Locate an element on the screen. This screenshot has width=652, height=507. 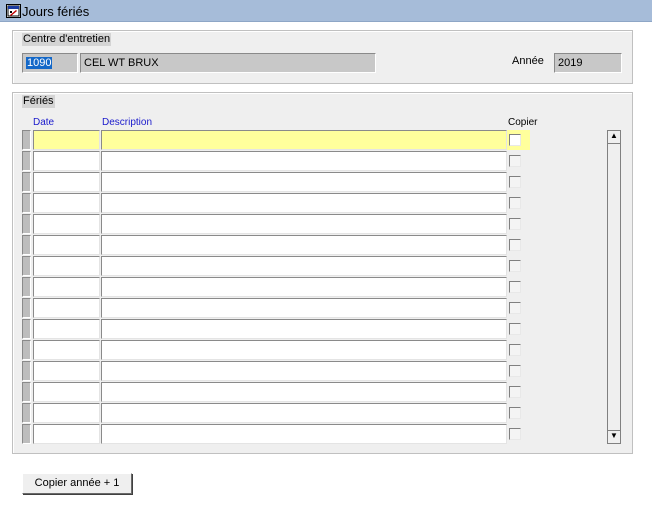
window-title: Jours fériés is located at coordinates (56, 11).